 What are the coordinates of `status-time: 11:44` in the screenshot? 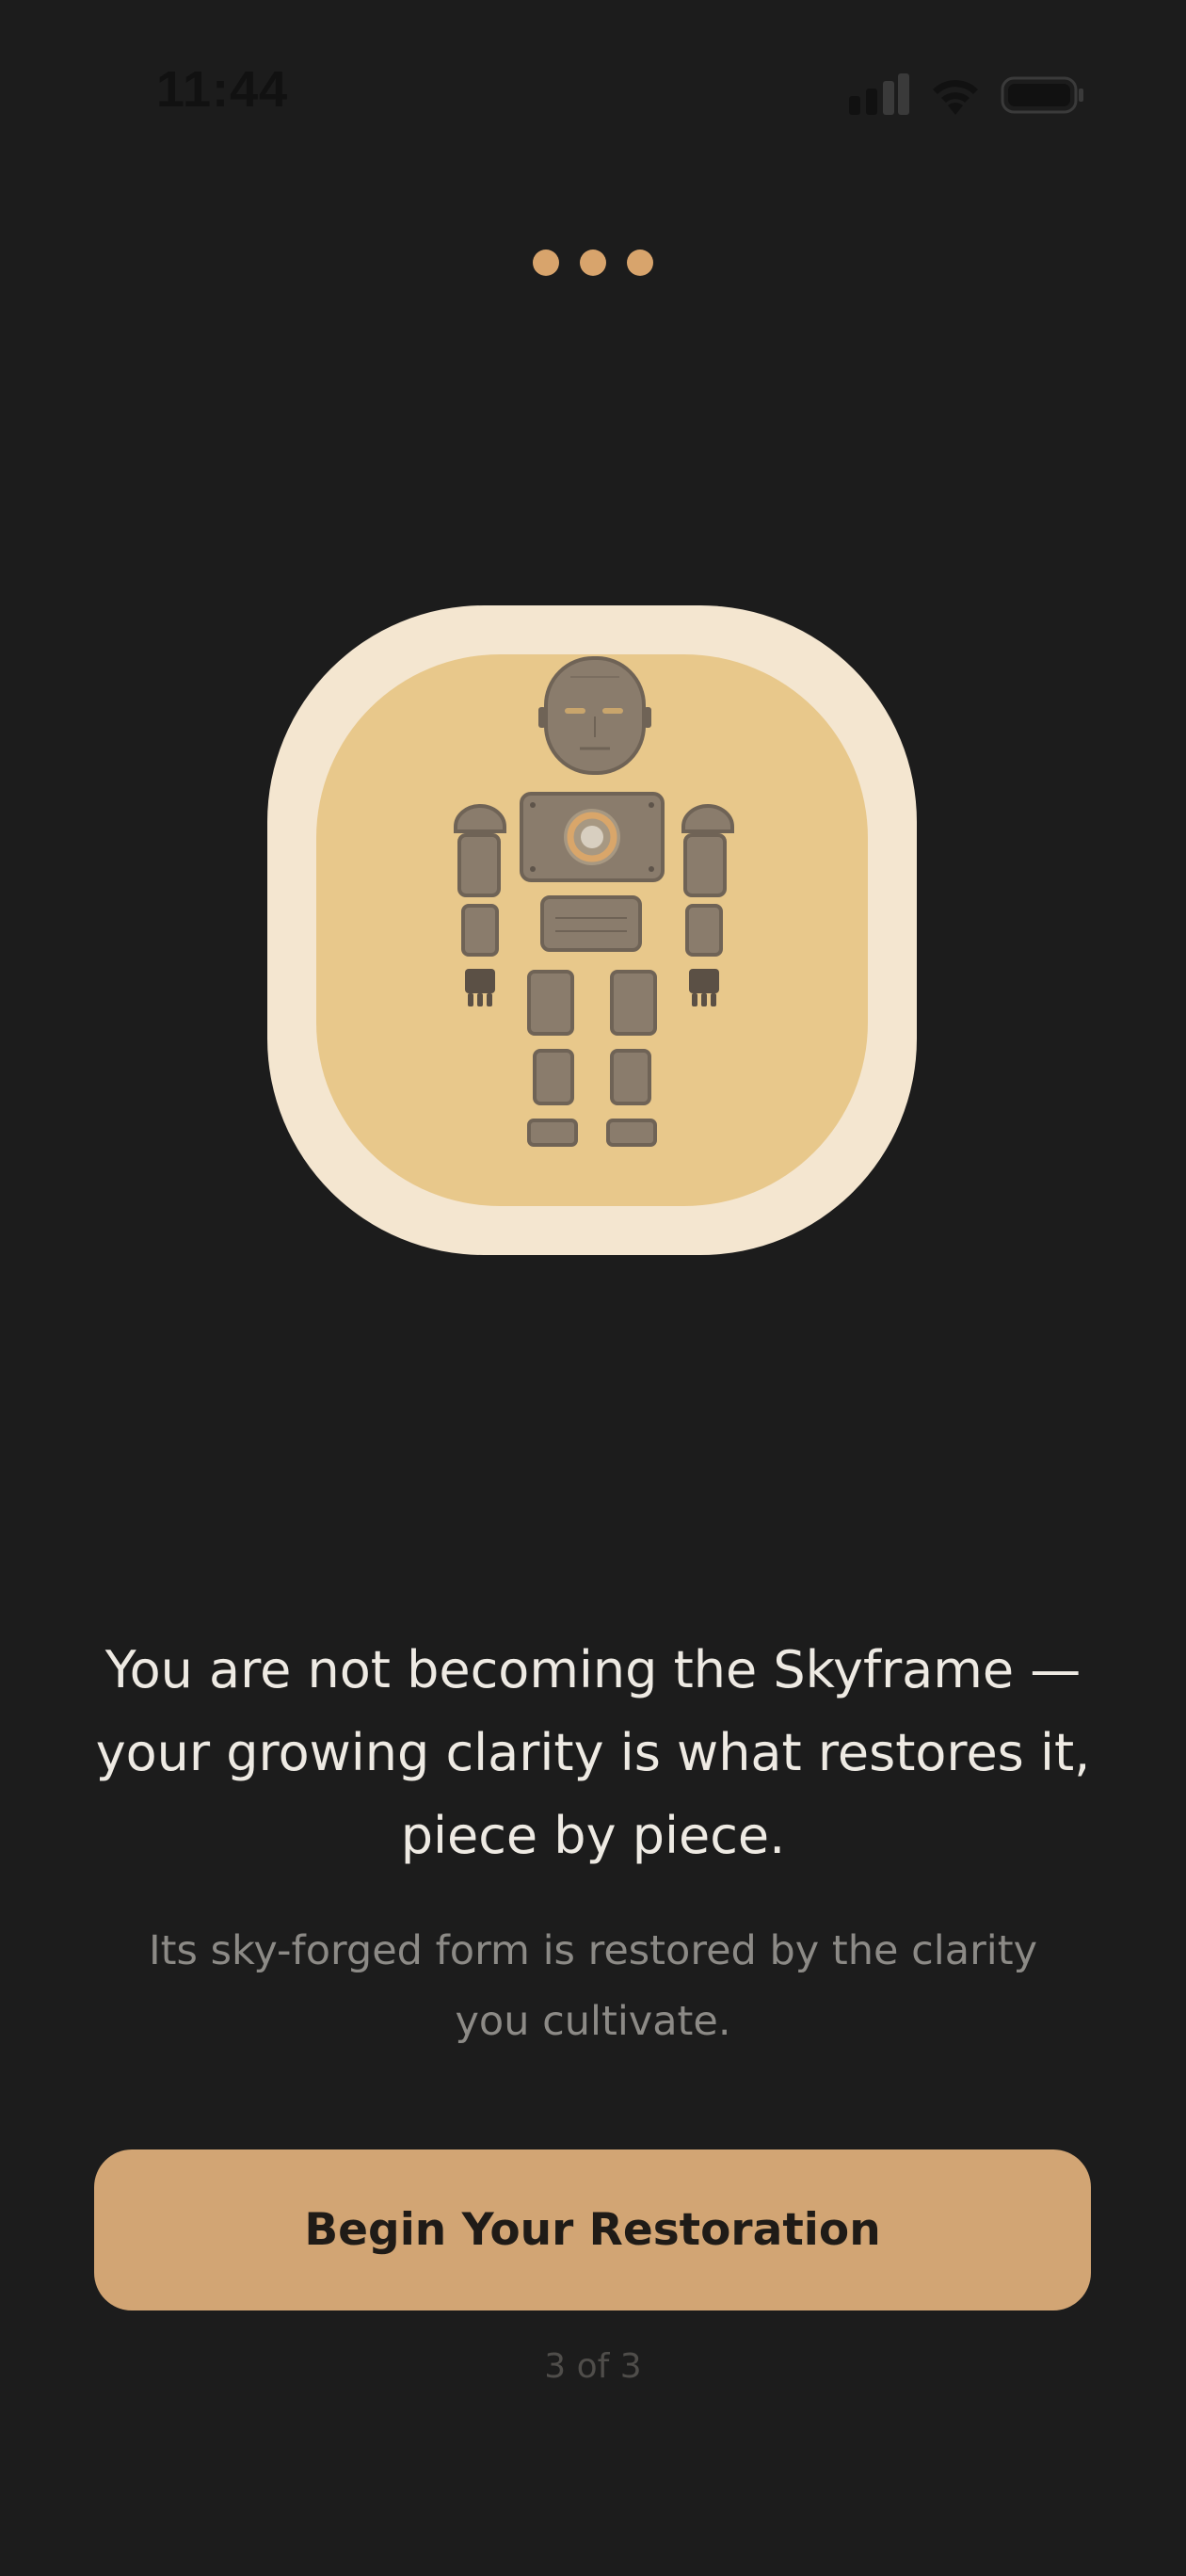 It's located at (222, 89).